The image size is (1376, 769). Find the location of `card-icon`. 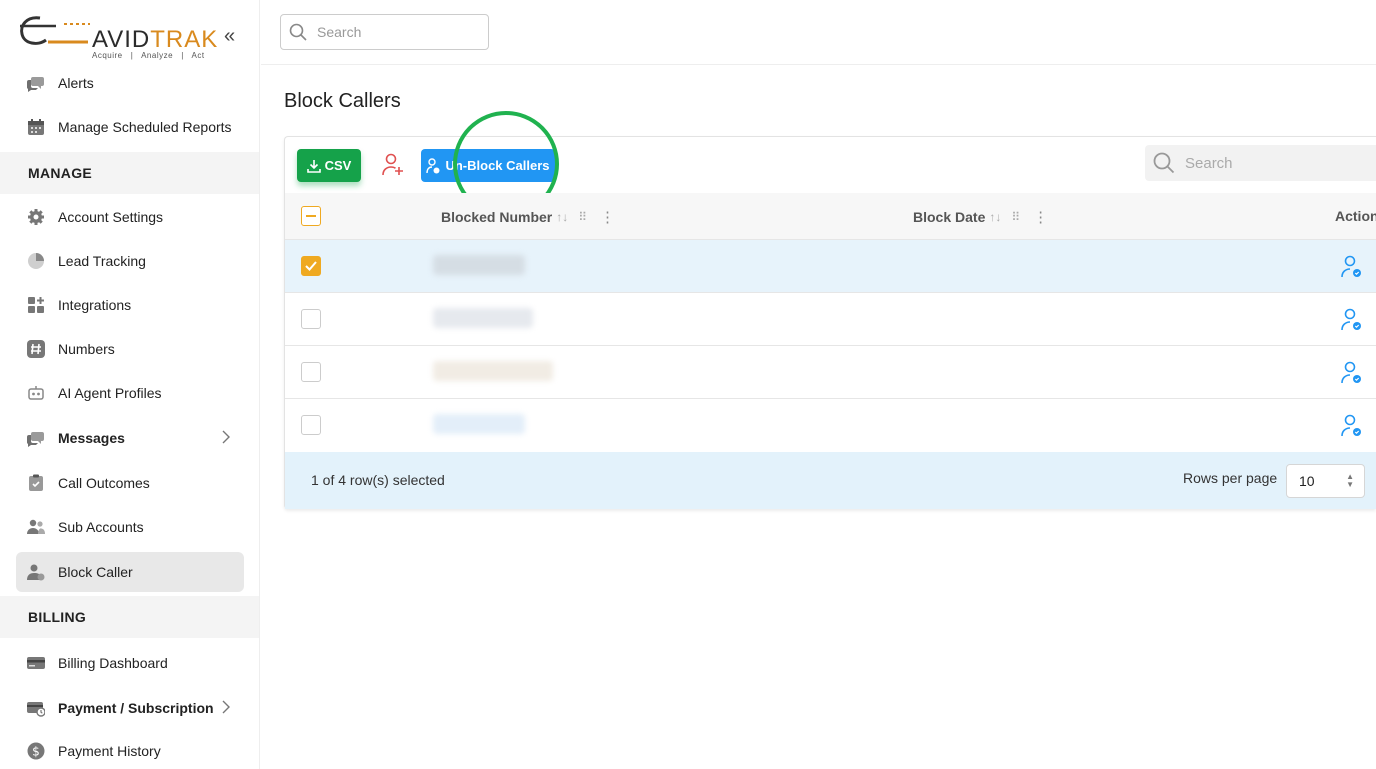

card-icon is located at coordinates (36, 663).